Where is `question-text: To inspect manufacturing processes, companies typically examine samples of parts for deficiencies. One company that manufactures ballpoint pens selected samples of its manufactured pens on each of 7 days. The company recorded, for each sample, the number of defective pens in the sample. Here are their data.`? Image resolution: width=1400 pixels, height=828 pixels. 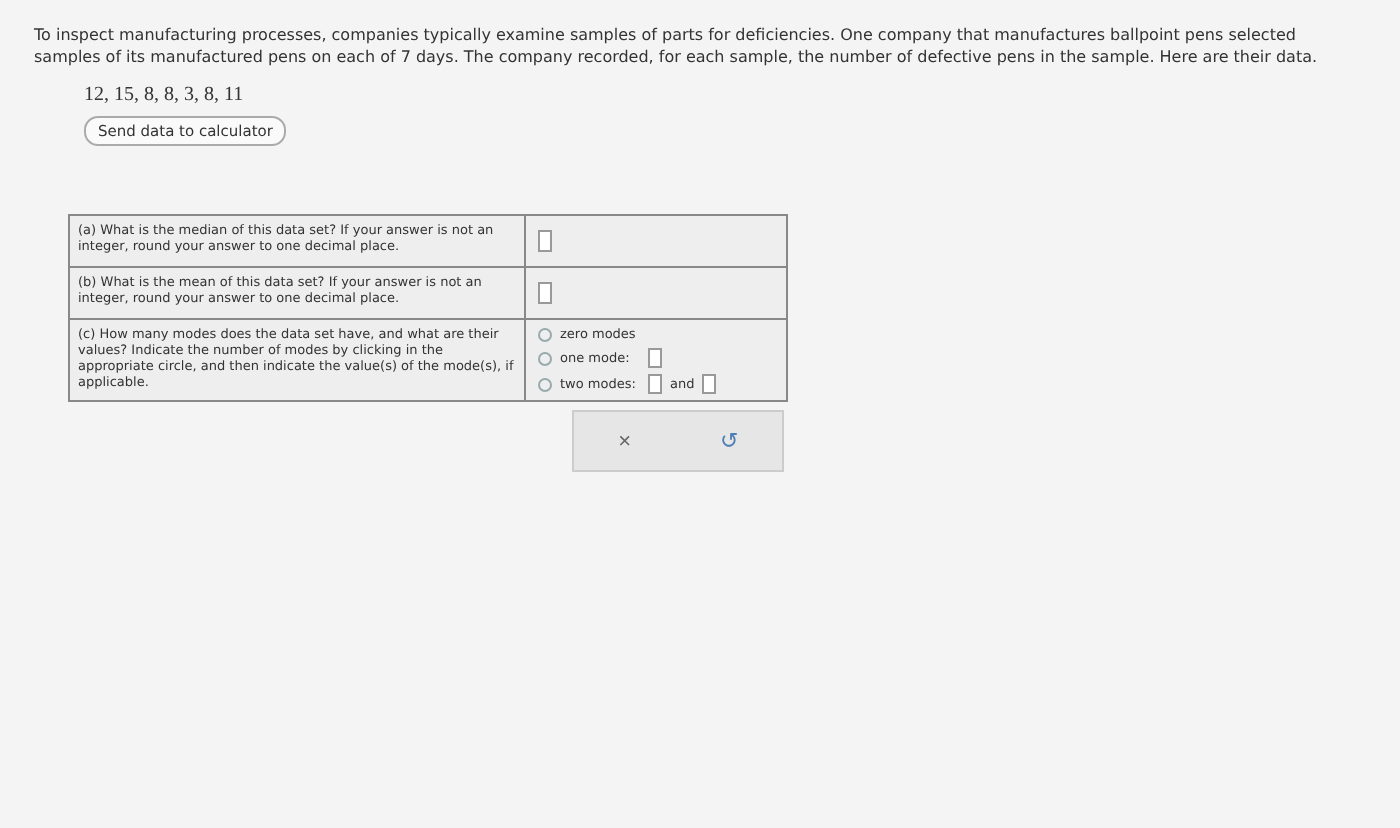 question-text: To inspect manufacturing processes, companies typically examine samples of parts for deficiencies. One company that manufactures ballpoint pens selected samples of its manufactured pens on each of 7 days. The company recorded, for each sample, the number of defective pens in the sample. Here are their data. is located at coordinates (677, 46).